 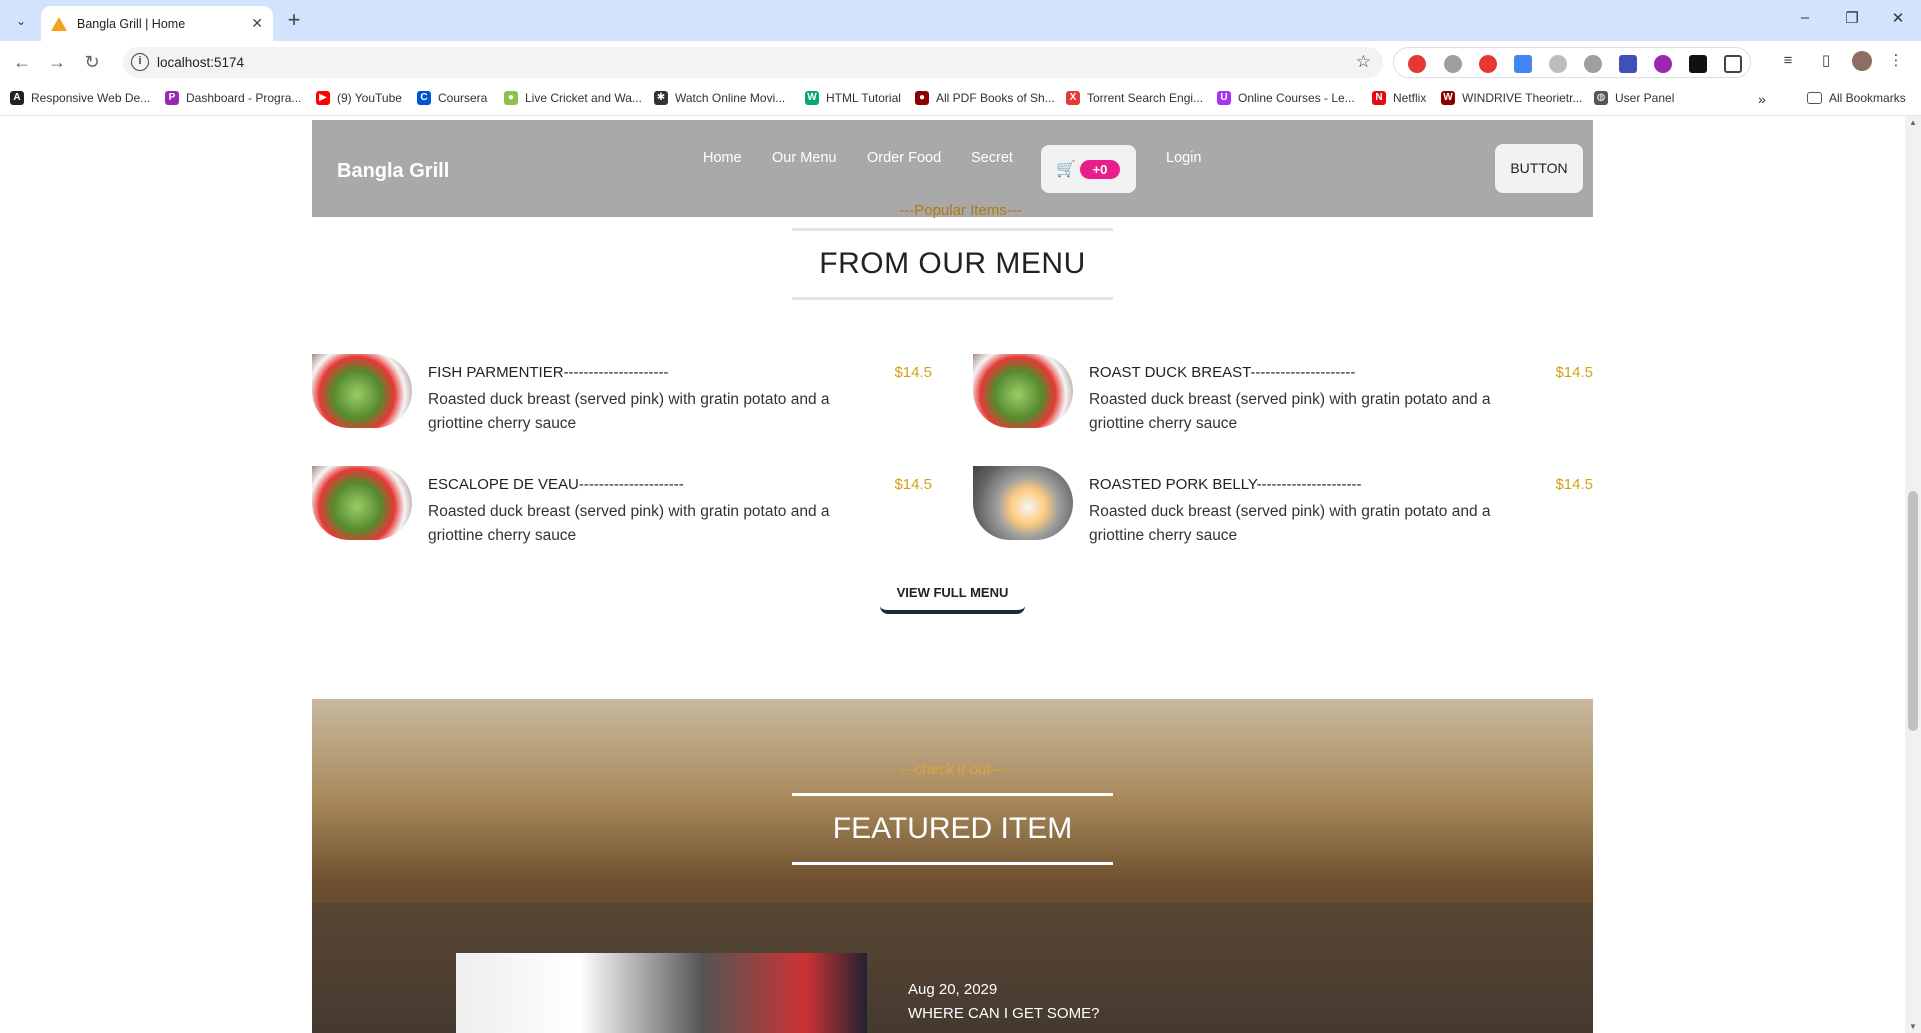 What do you see at coordinates (1698, 64) in the screenshot?
I see `dark-extension-icon` at bounding box center [1698, 64].